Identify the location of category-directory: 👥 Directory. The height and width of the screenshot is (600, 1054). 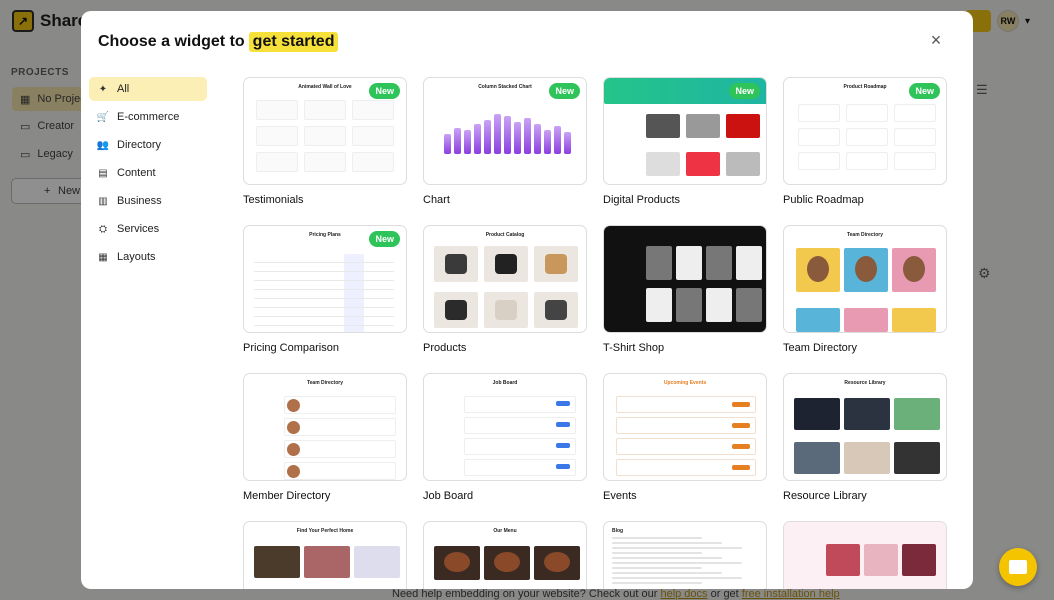
(148, 145).